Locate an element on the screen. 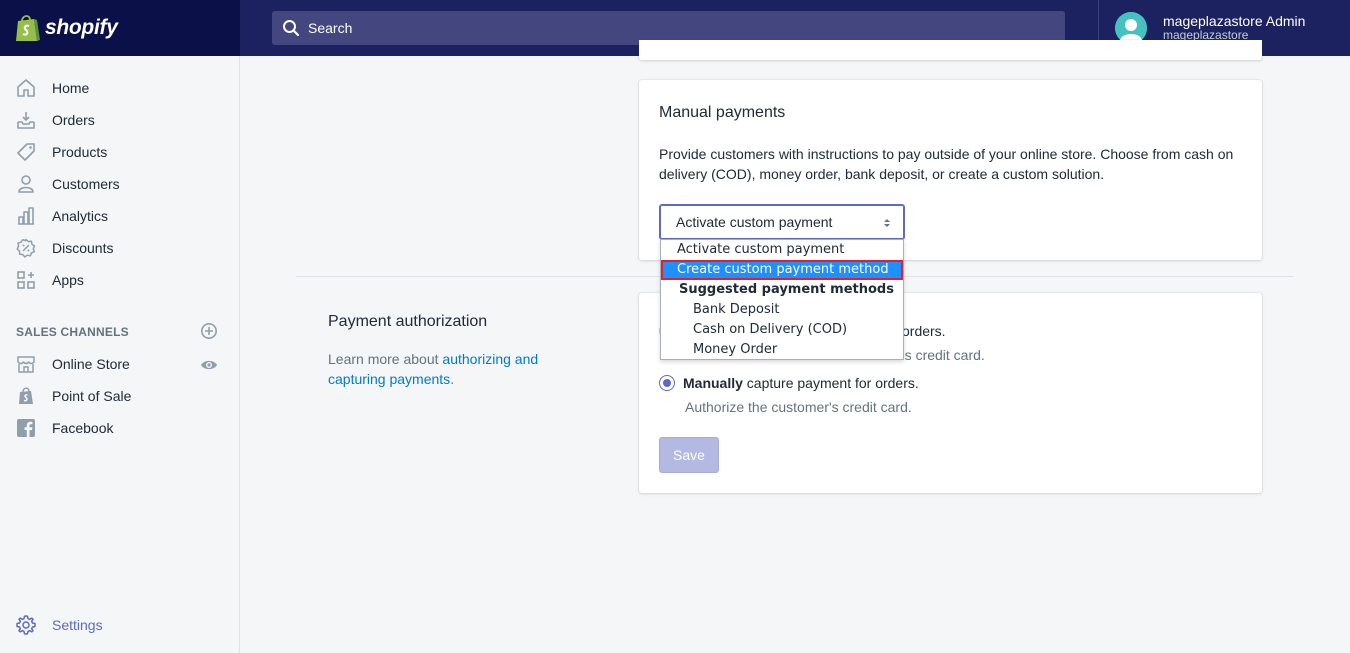 This screenshot has width=1350, height=653. manual-capture-radio is located at coordinates (667, 383).